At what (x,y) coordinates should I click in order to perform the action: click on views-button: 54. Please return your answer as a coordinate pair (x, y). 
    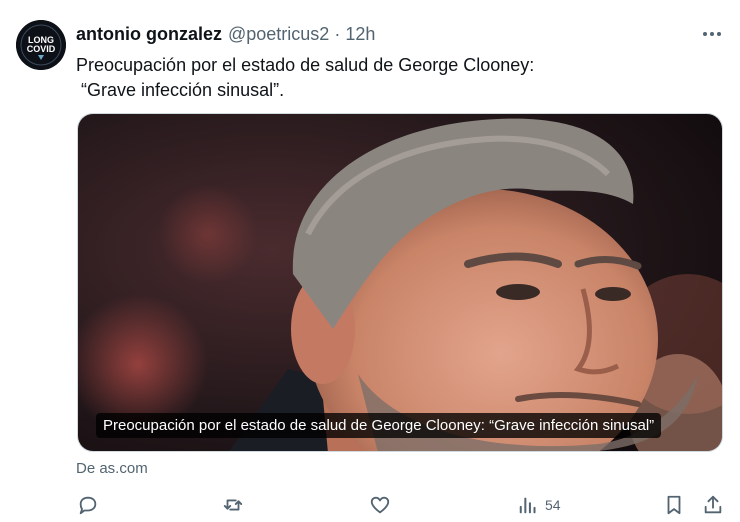
    Looking at the image, I should click on (539, 505).